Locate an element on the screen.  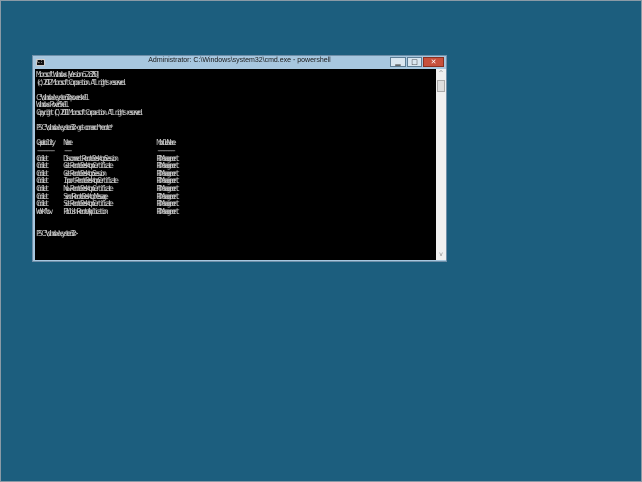
vertical-scrollbar: ^ v is located at coordinates (441, 164).